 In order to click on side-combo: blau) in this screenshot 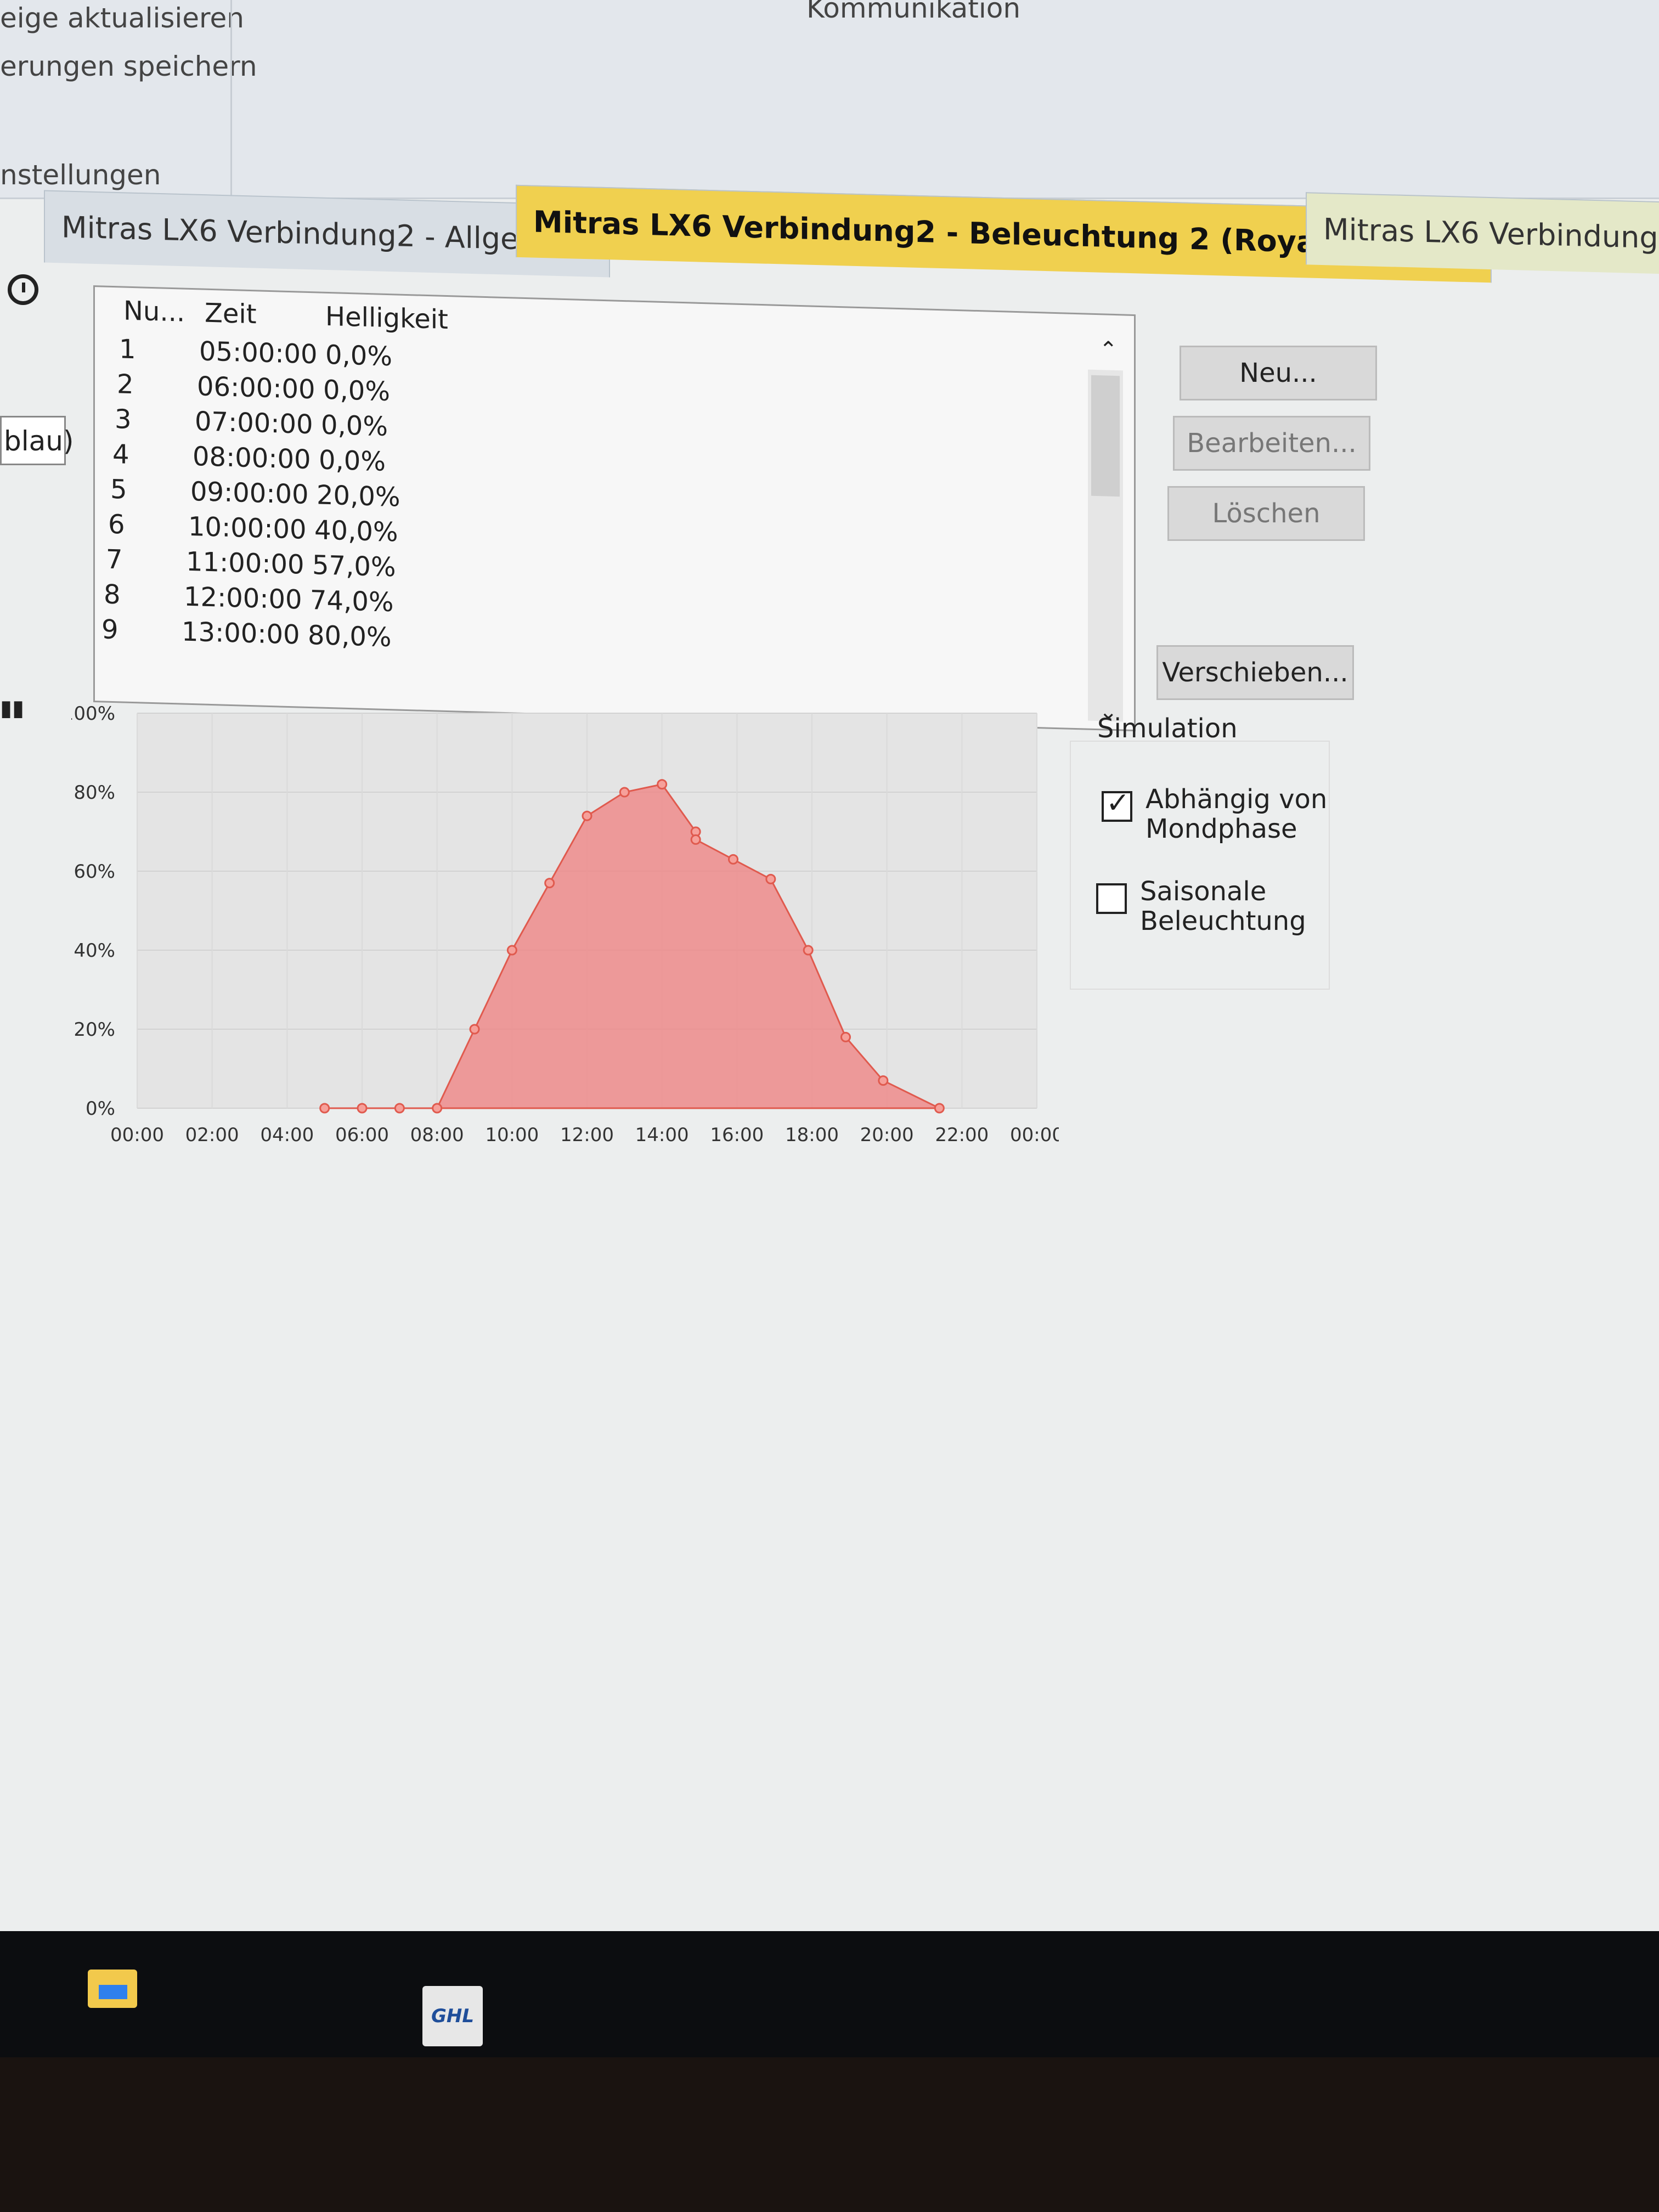, I will do `click(37, 441)`.